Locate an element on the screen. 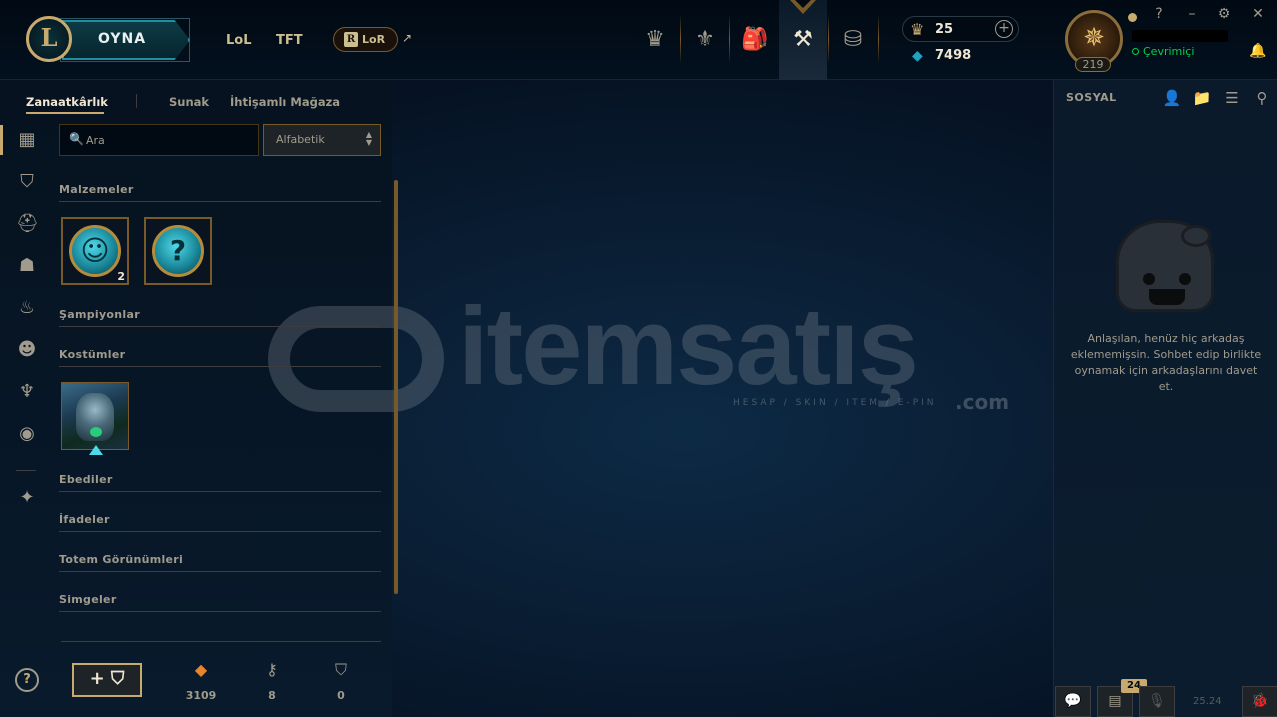 The height and width of the screenshot is (717, 1277). mystery-orb-icon: ? is located at coordinates (178, 251).